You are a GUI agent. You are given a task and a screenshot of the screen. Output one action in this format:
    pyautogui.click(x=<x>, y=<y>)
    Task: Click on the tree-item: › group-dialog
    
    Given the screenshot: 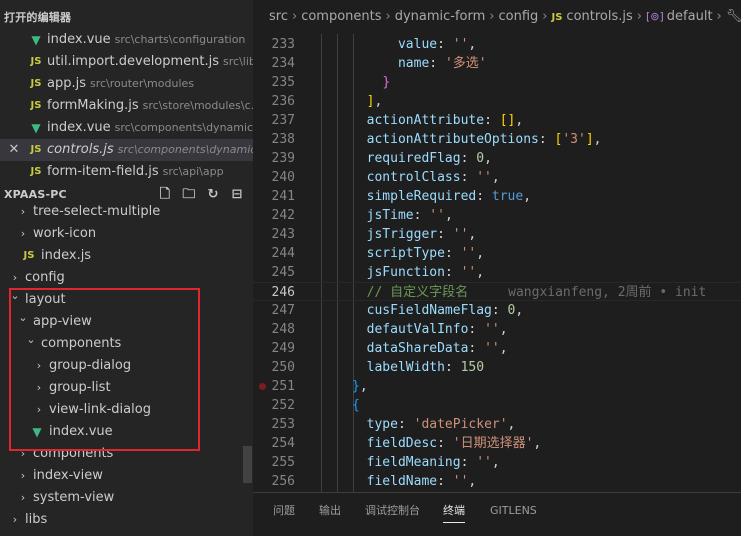 What is the action you would take?
    pyautogui.click(x=126, y=366)
    